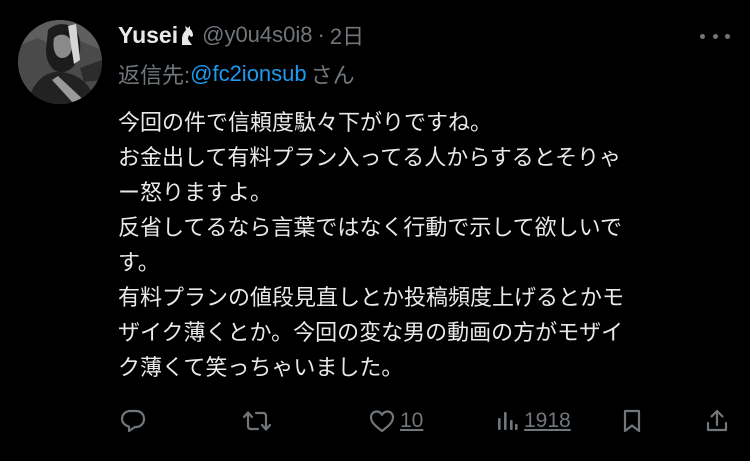 Image resolution: width=750 pixels, height=461 pixels. I want to click on tweet-text-line: す。, so click(139, 263).